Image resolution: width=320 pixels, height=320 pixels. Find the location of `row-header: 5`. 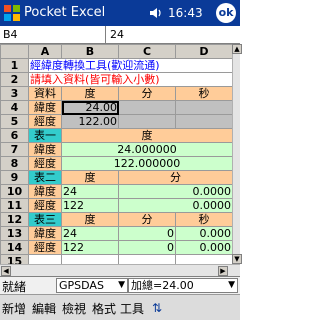

row-header: 5 is located at coordinates (14, 121).